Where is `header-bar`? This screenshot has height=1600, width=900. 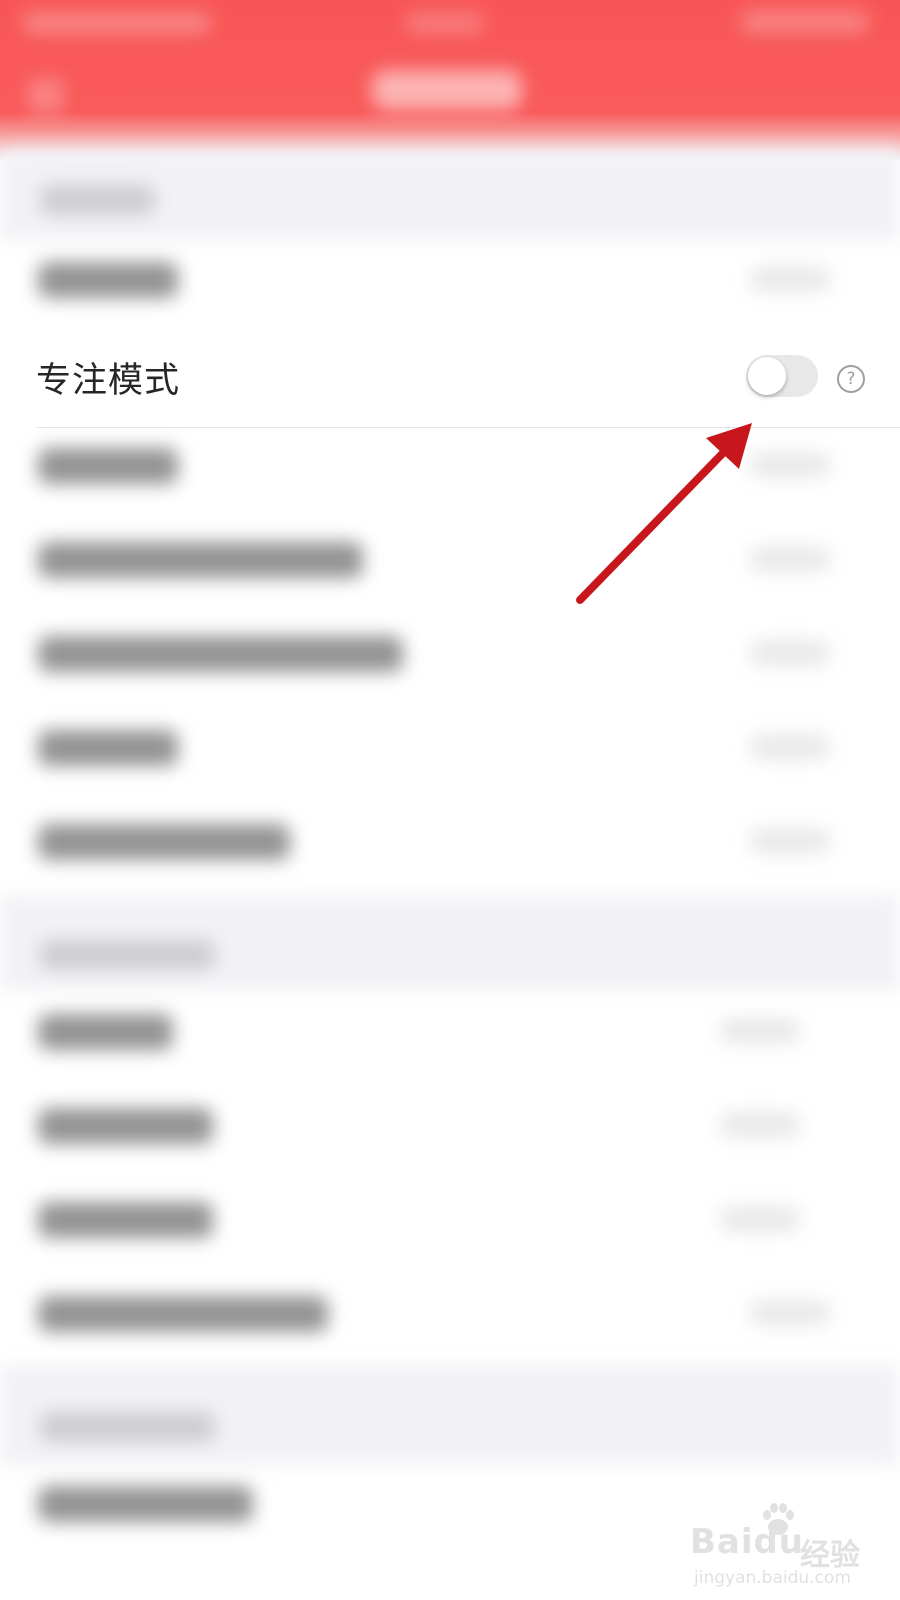
header-bar is located at coordinates (450, 80).